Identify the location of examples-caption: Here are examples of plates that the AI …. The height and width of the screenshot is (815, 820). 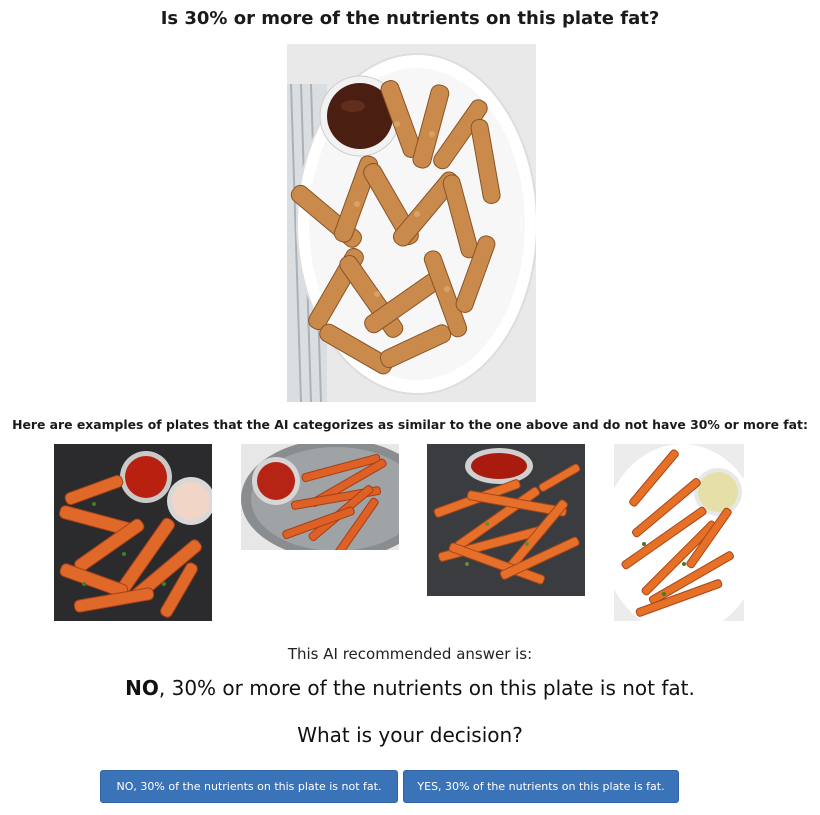
(410, 424).